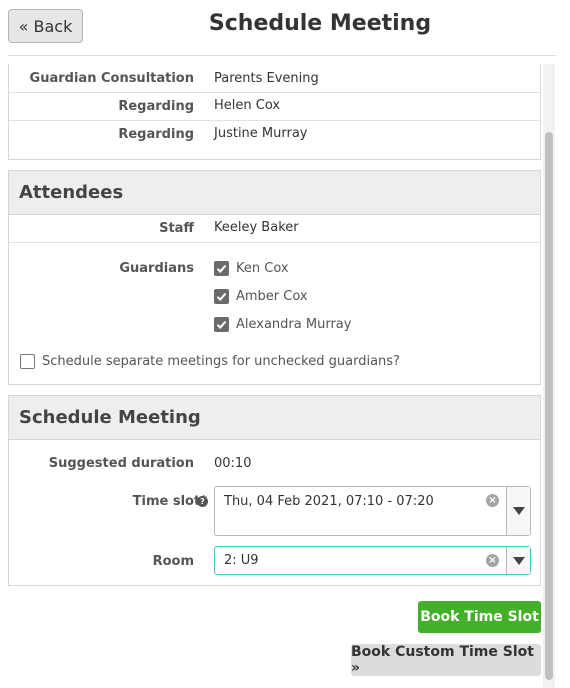  I want to click on details-row: Guardian Consultation Parents Evening, so click(274, 78).